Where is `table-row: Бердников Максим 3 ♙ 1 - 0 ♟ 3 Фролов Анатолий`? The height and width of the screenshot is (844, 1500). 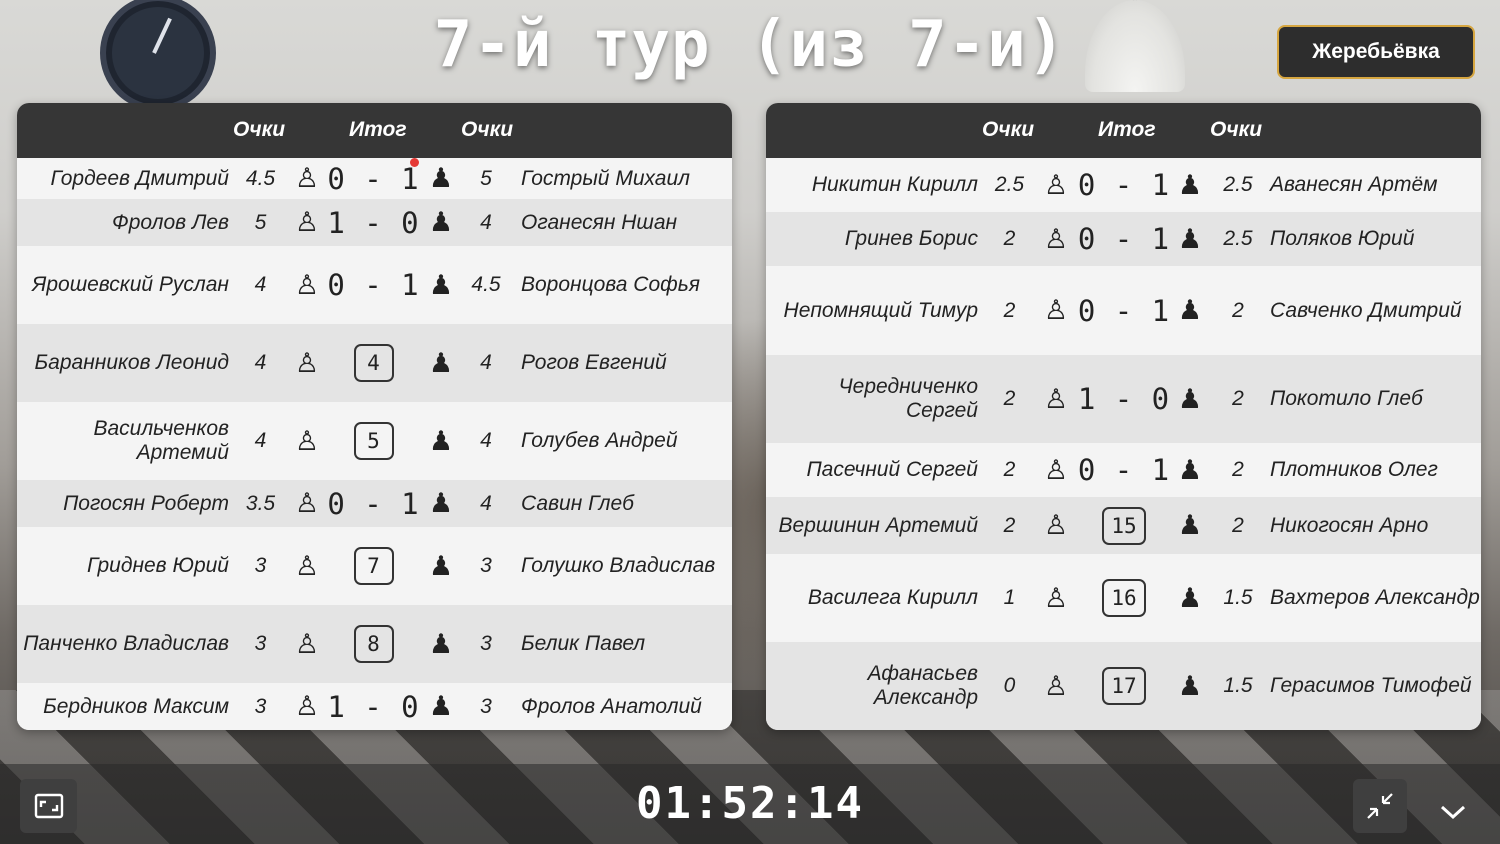
table-row: Бердников Максим 3 ♙ 1 - 0 ♟ 3 Фролов Анатолий is located at coordinates (374, 706).